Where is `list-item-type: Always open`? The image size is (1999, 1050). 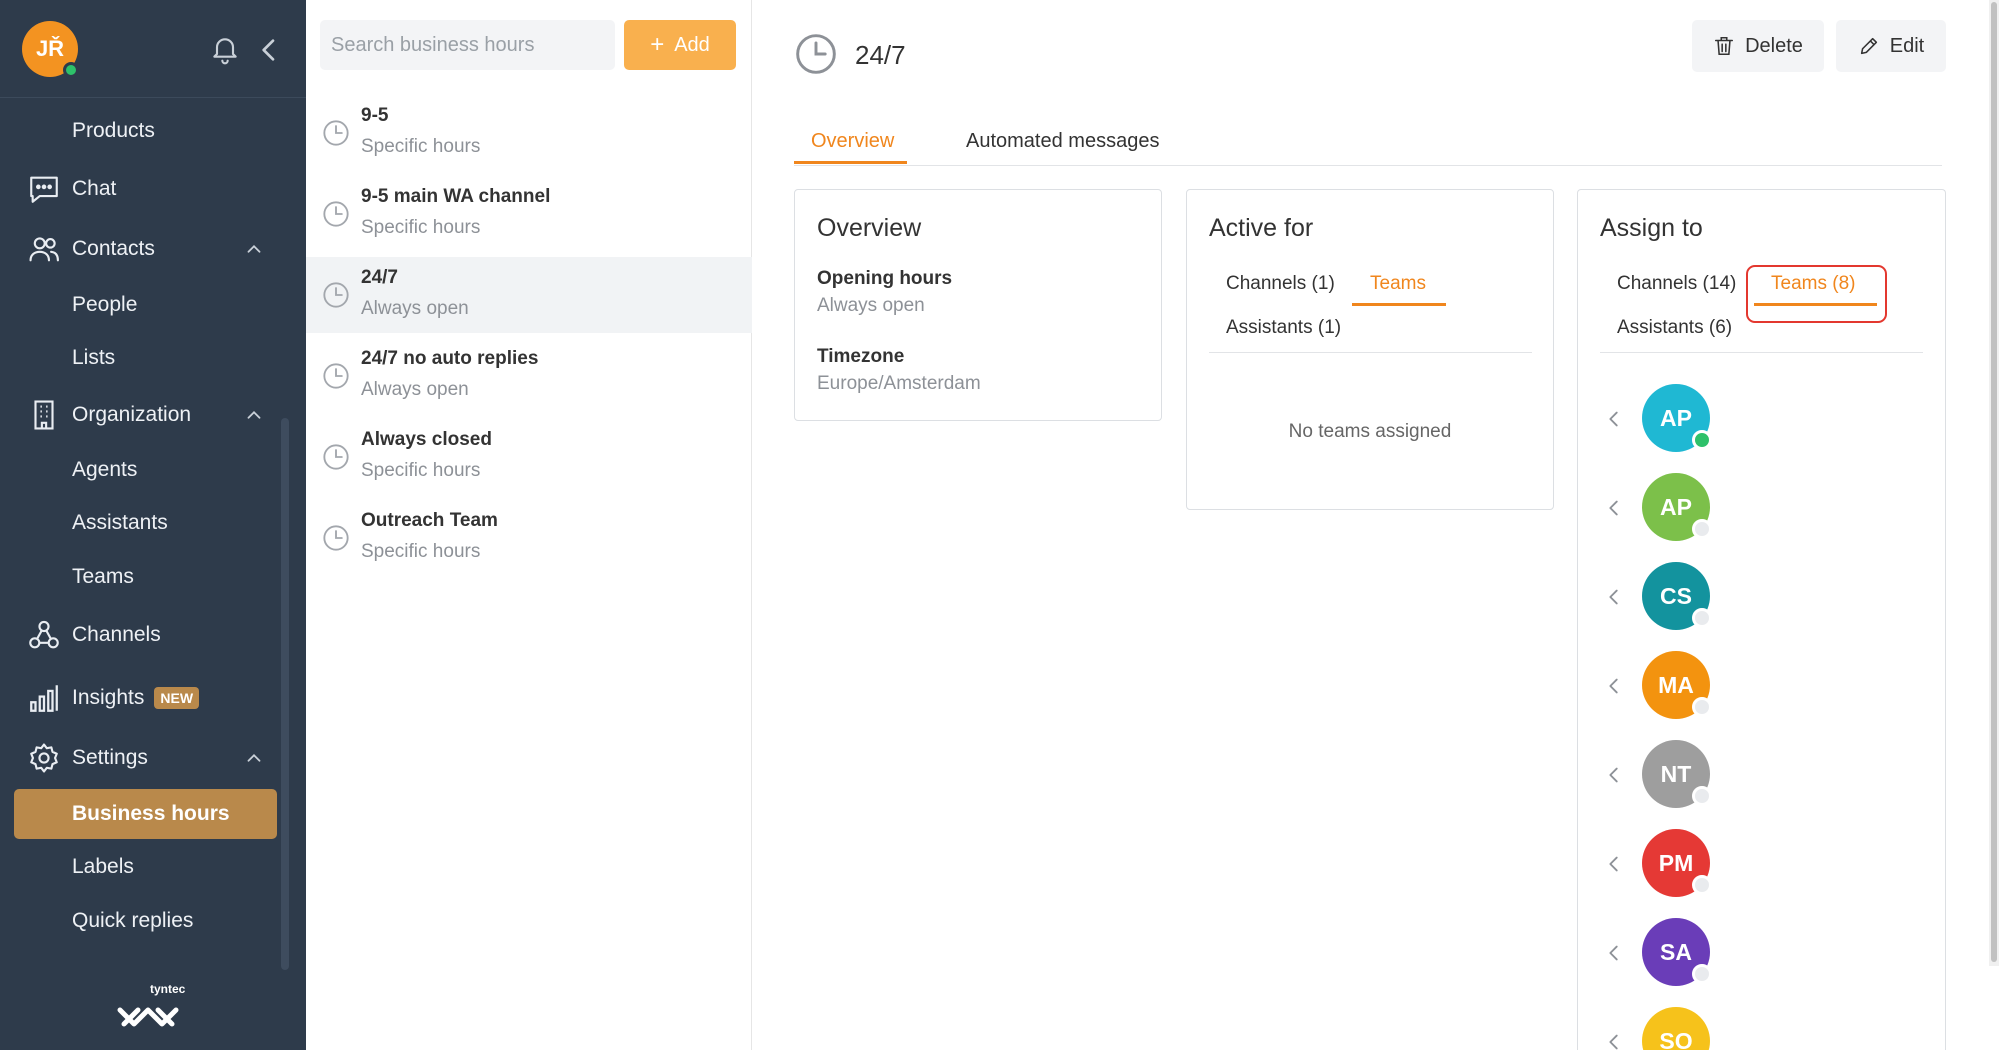 list-item-type: Always open is located at coordinates (415, 389).